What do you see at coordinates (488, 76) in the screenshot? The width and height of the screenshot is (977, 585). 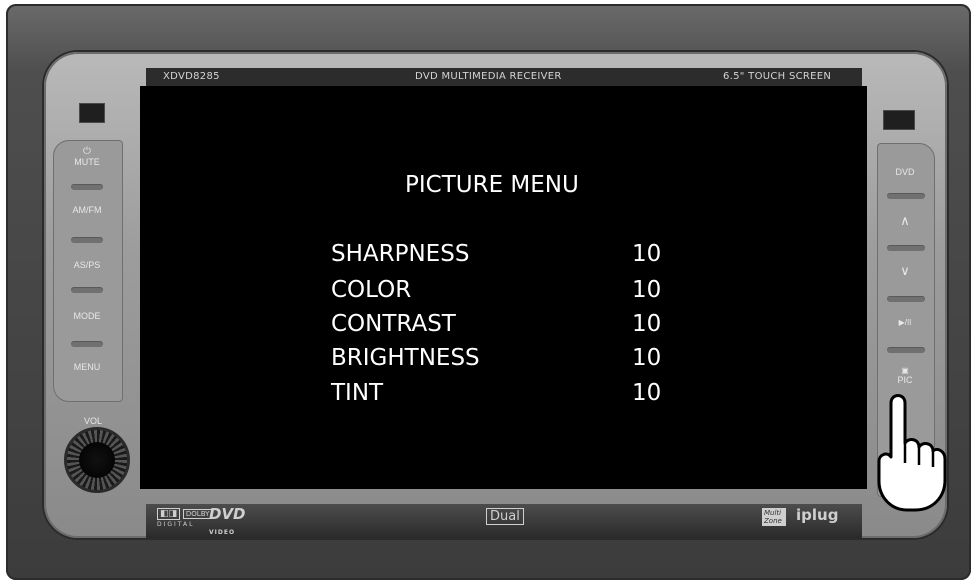 I see `description-label: DVD MULTIMEDIA RECEIVER` at bounding box center [488, 76].